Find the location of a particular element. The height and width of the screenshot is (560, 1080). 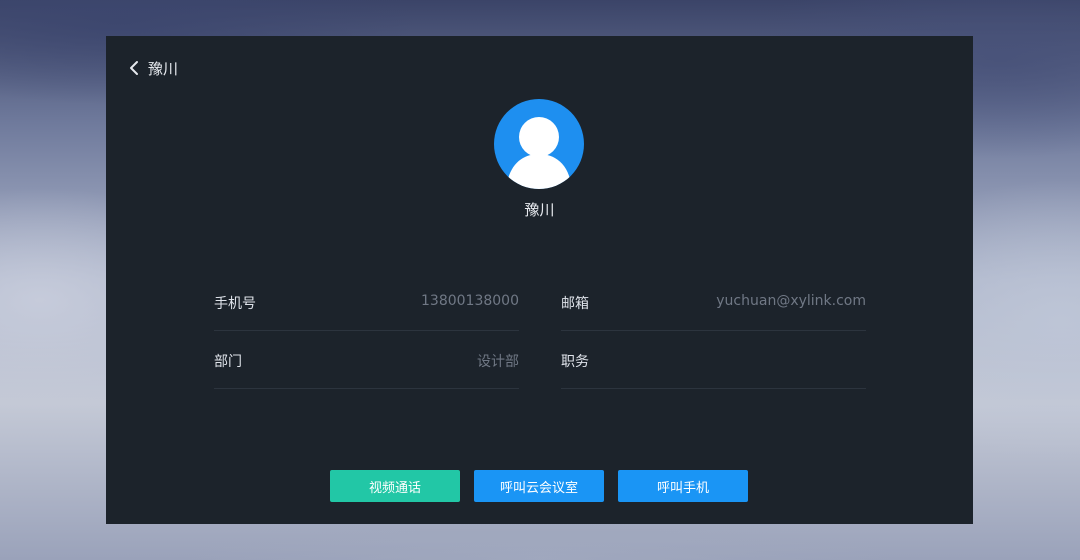

email-value: yuchuan@xylink.com is located at coordinates (791, 301).